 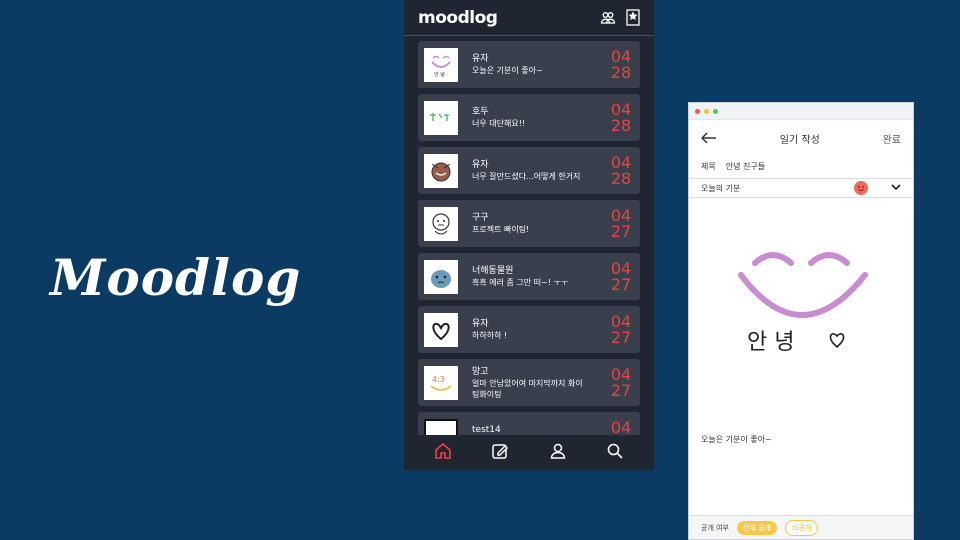 I want to click on post-card: 안 녕 유자 오늘은 기분이 좋아~ 04 28, so click(x=529, y=64).